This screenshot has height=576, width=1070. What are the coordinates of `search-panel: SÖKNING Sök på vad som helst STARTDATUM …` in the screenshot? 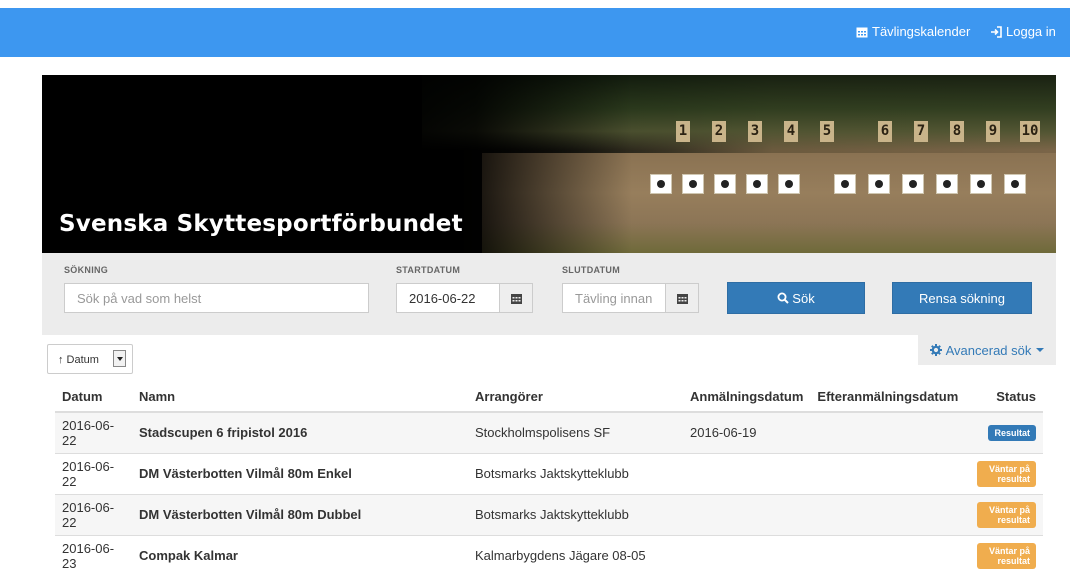 It's located at (549, 294).